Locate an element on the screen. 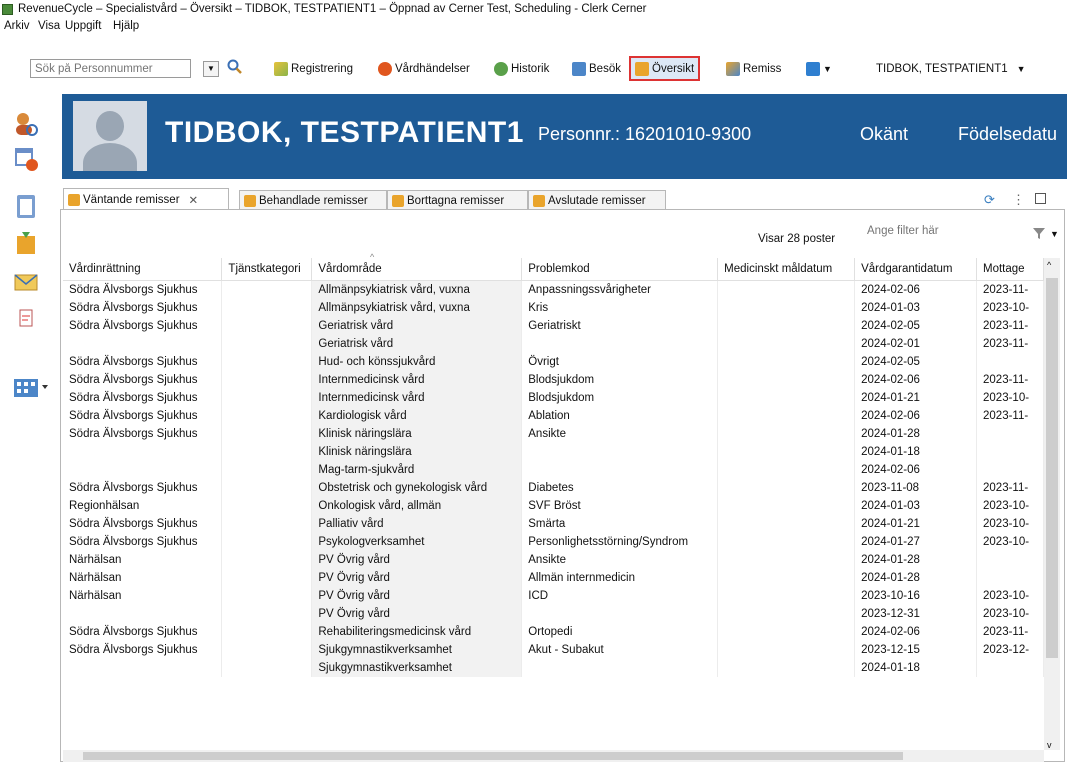  menu-uppgift: Uppgift is located at coordinates (83, 26).